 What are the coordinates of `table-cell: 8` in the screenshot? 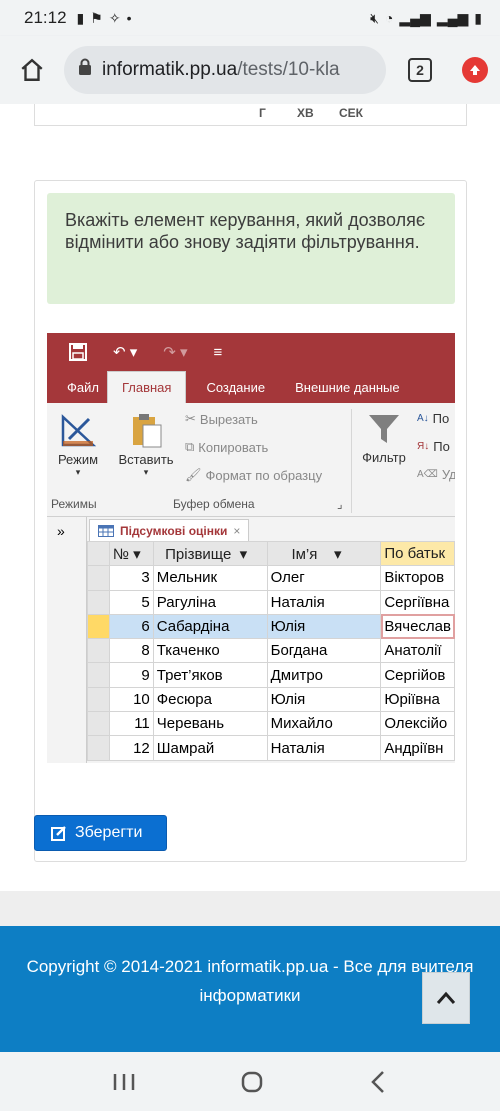 It's located at (131, 651).